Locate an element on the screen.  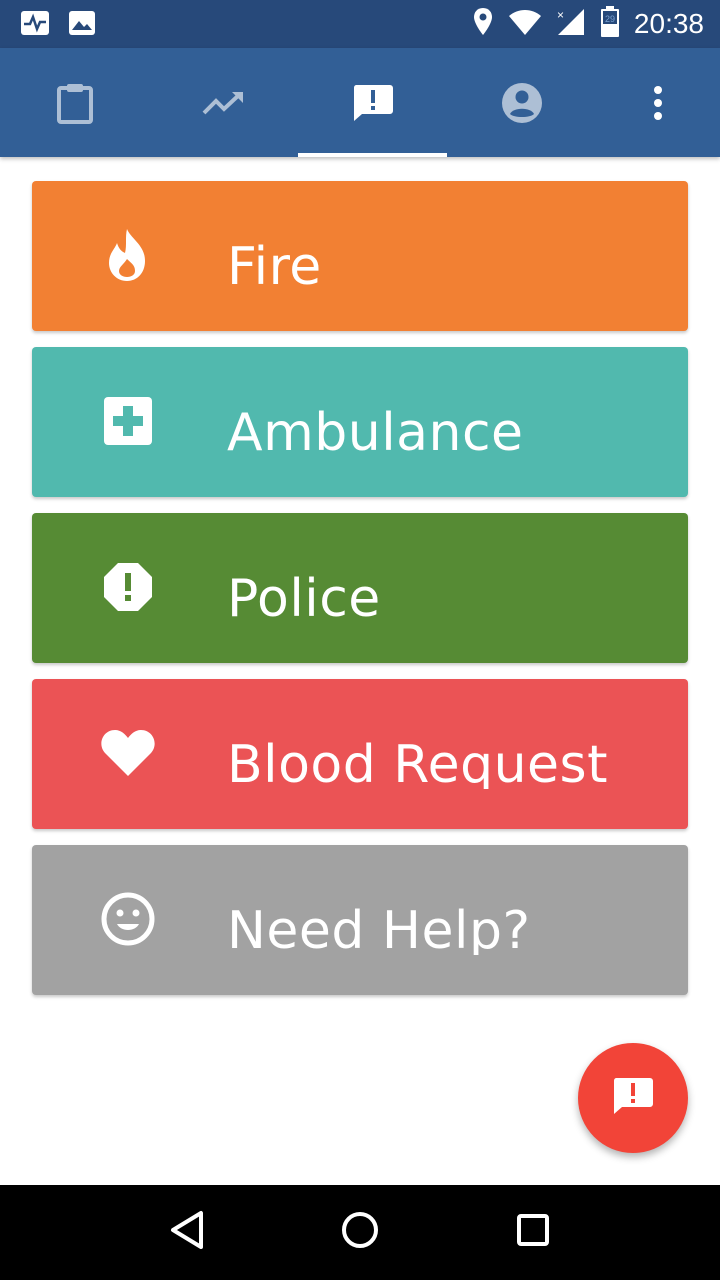
fire-icon is located at coordinates (128, 255).